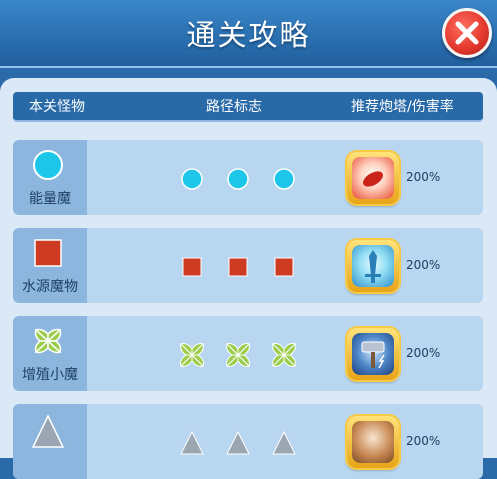 Image resolution: width=497 pixels, height=479 pixels. I want to click on monster-cell: 增殖小魔, so click(50, 353).